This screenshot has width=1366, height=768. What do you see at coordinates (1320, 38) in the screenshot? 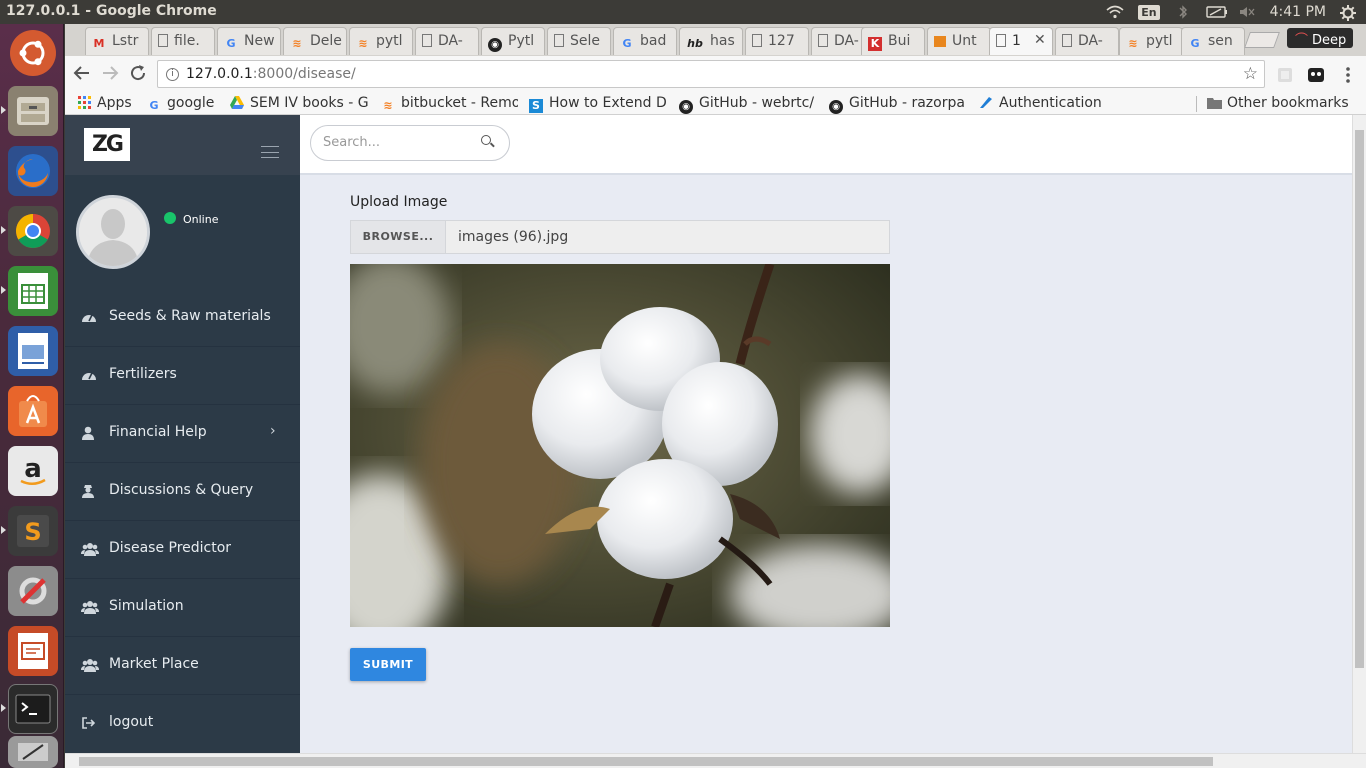
I see `profile-button: ⌒ Deep` at bounding box center [1320, 38].